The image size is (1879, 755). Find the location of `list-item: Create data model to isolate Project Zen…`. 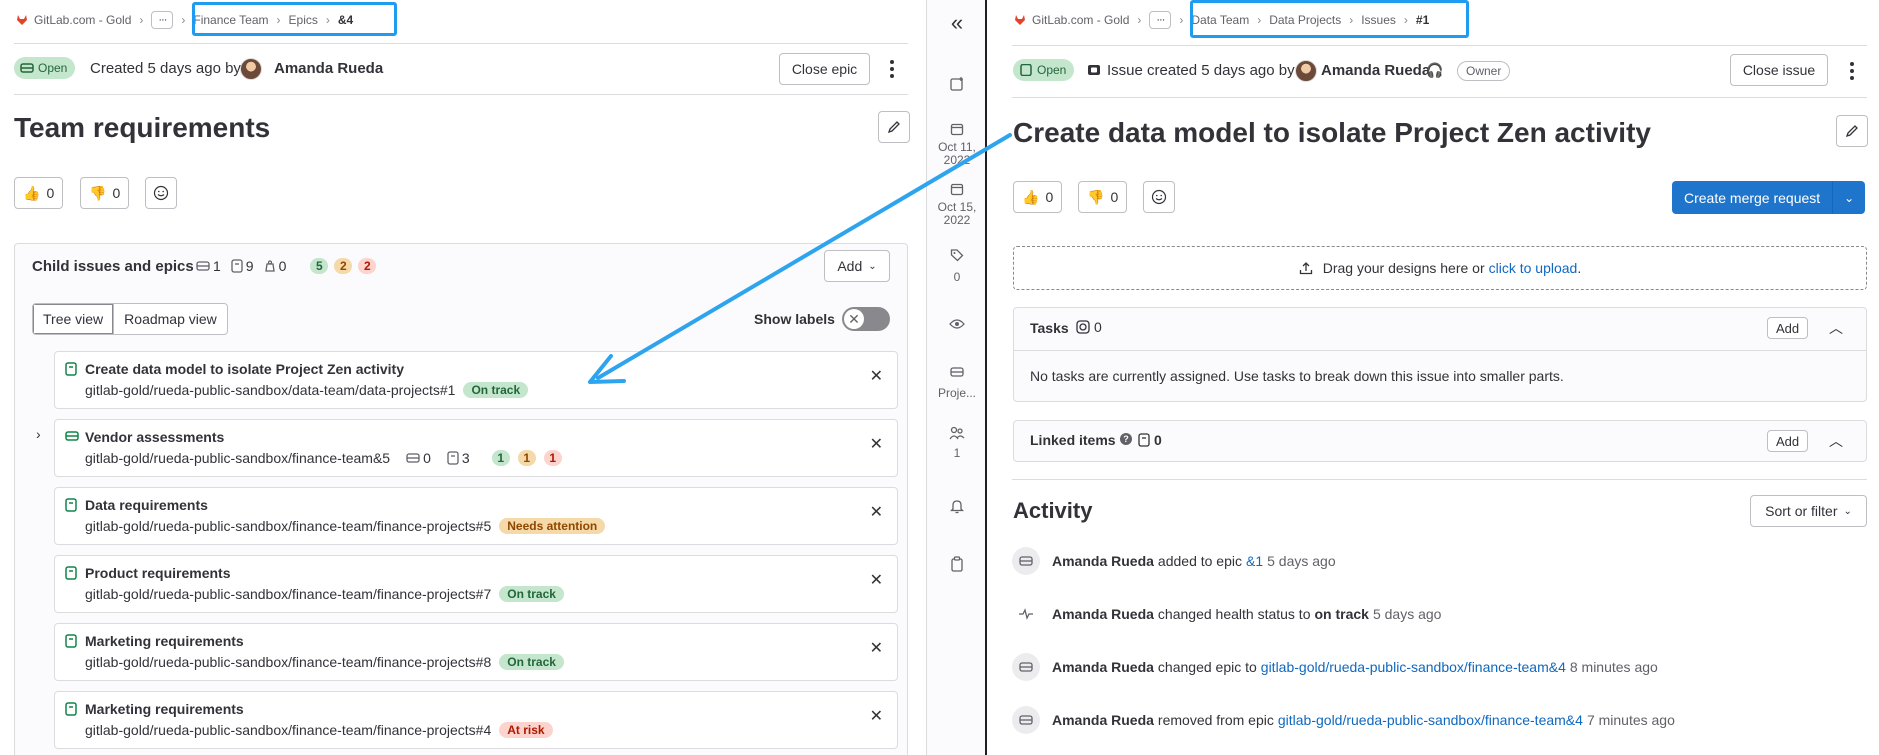

list-item: Create data model to isolate Project Zen… is located at coordinates (476, 380).